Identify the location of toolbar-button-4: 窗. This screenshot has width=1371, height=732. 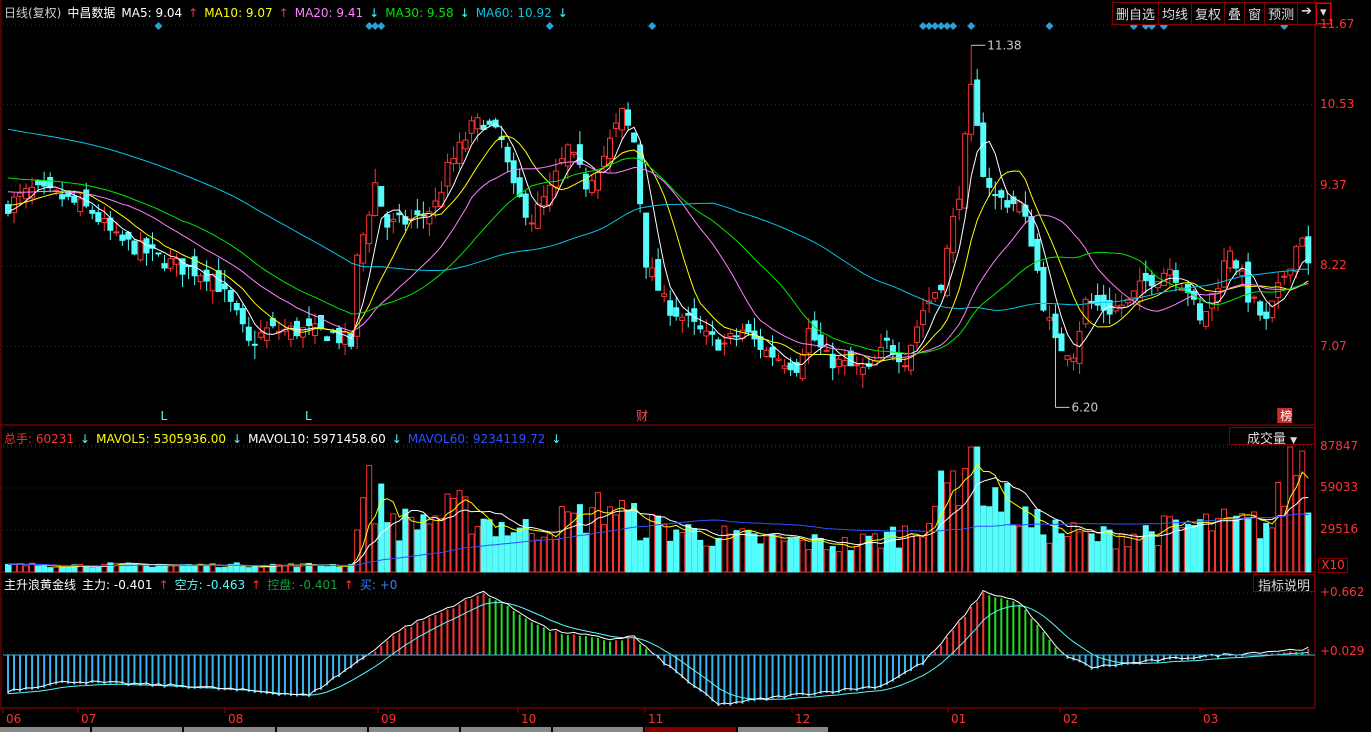
(1255, 13).